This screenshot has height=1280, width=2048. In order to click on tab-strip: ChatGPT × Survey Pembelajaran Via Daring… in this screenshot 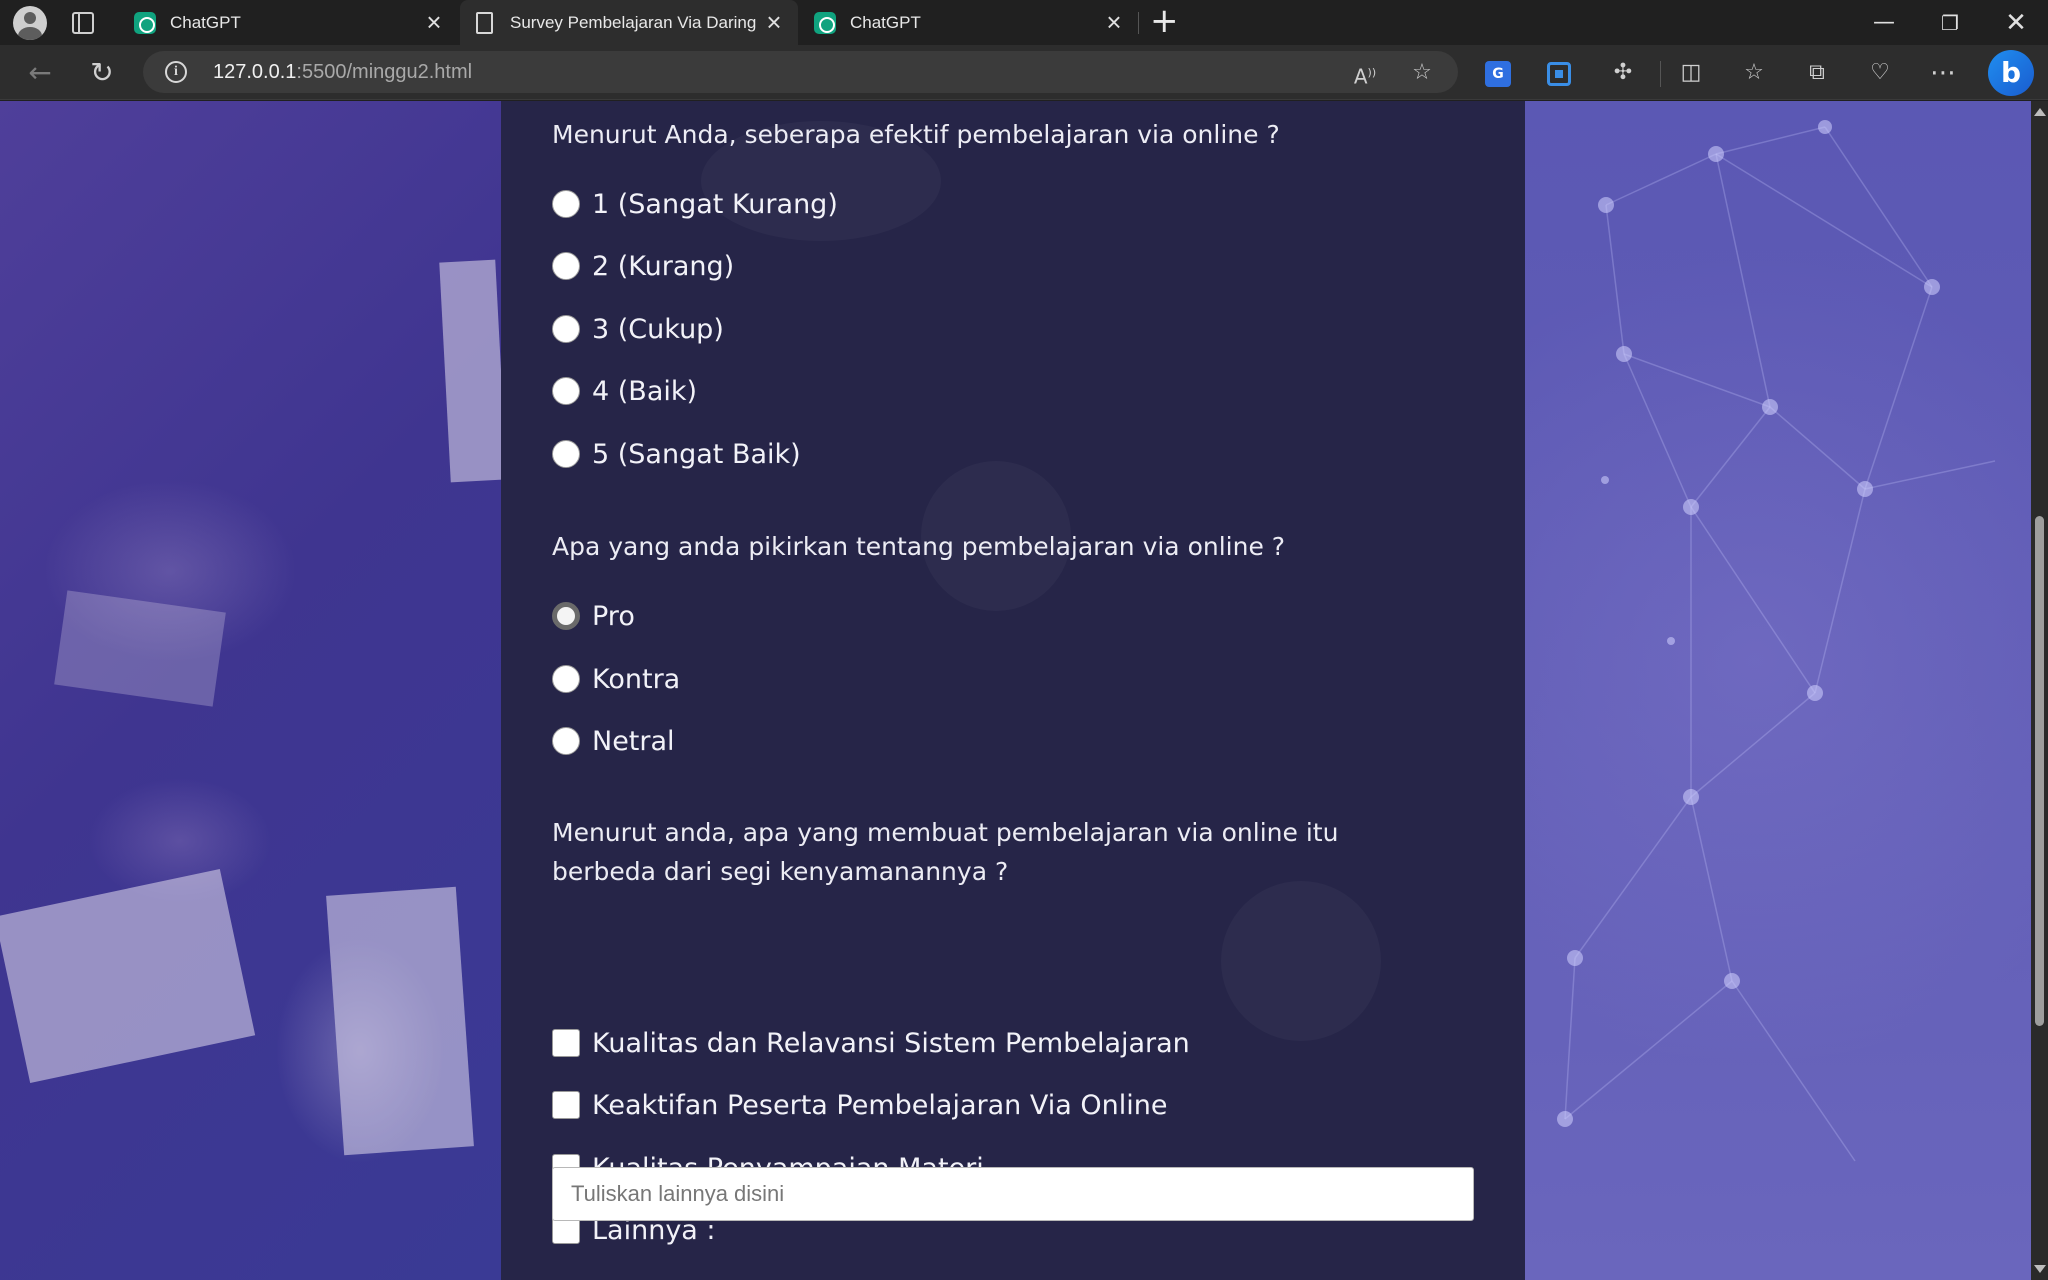, I will do `click(1024, 22)`.